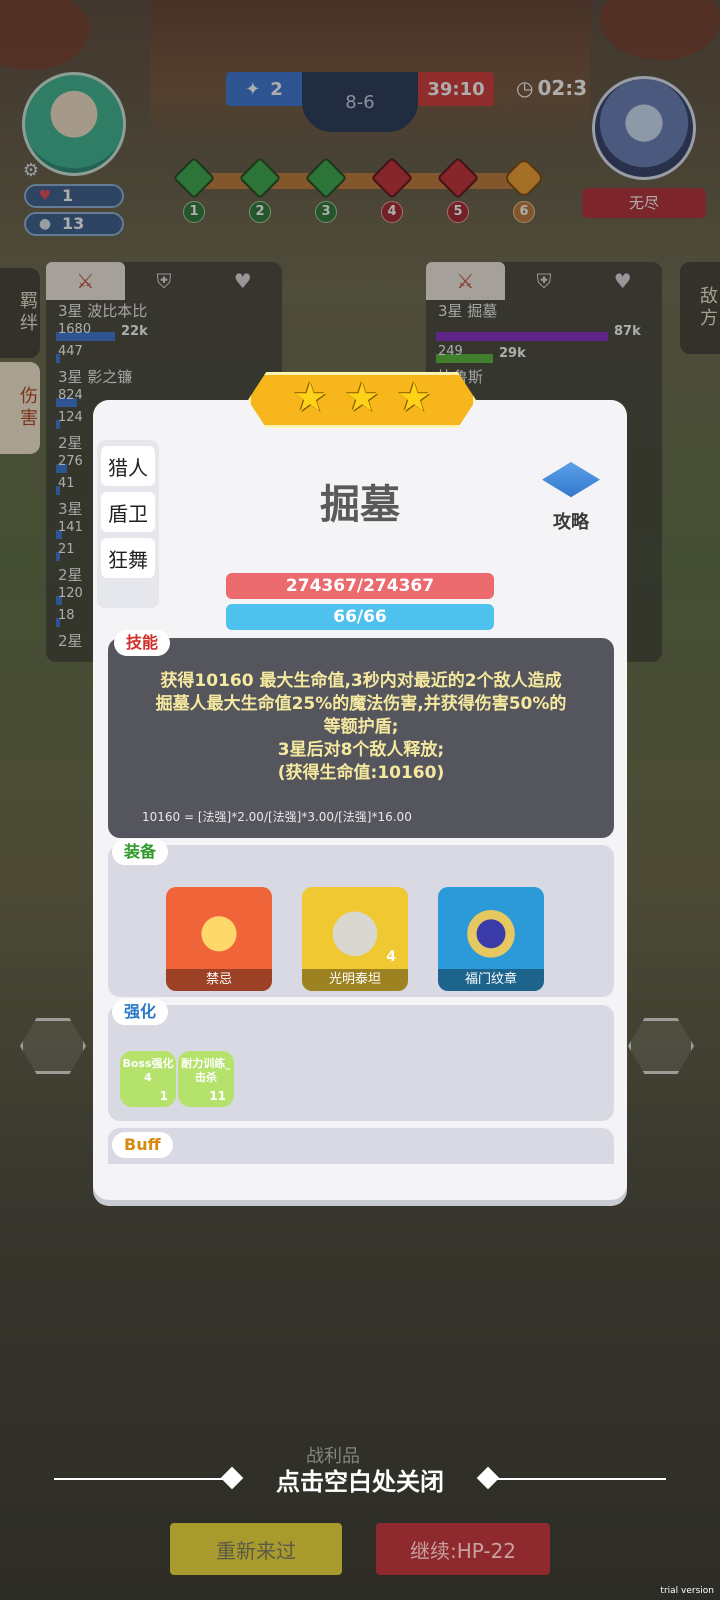 The width and height of the screenshot is (720, 1600). I want to click on enhancement-tag: 强化, so click(140, 1012).